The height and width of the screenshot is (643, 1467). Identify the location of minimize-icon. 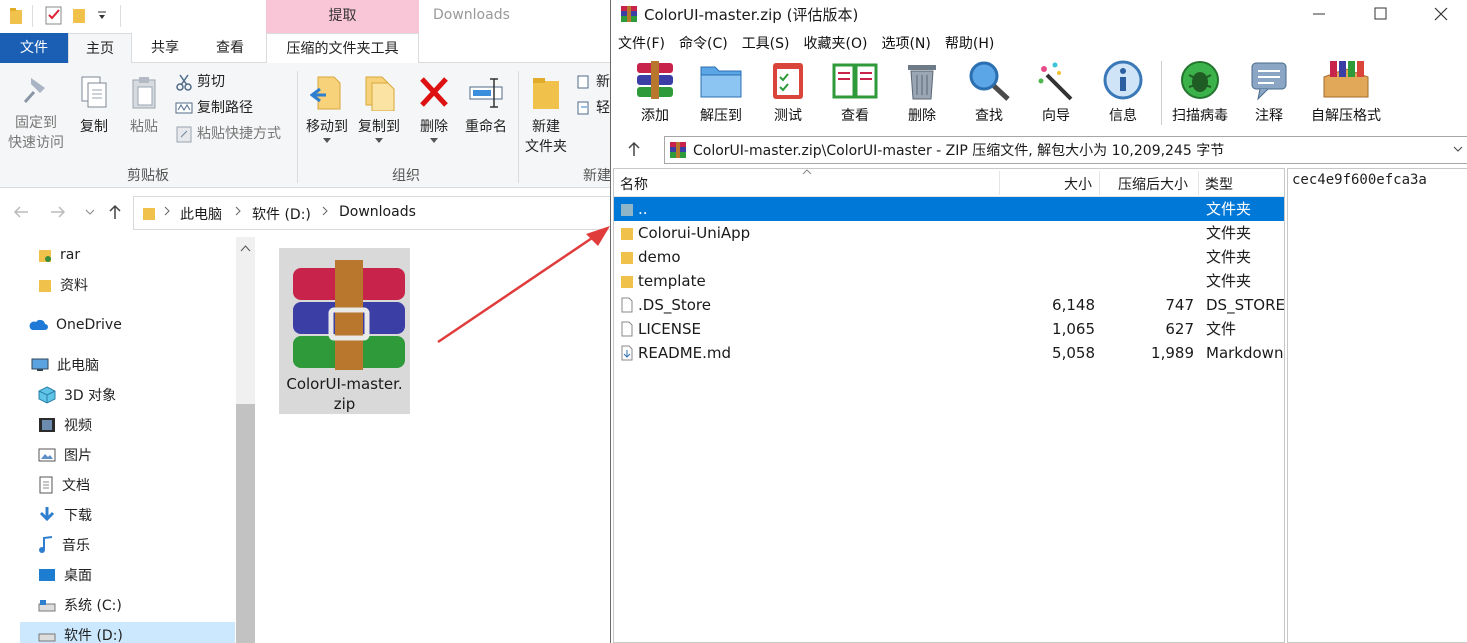
(1319, 14).